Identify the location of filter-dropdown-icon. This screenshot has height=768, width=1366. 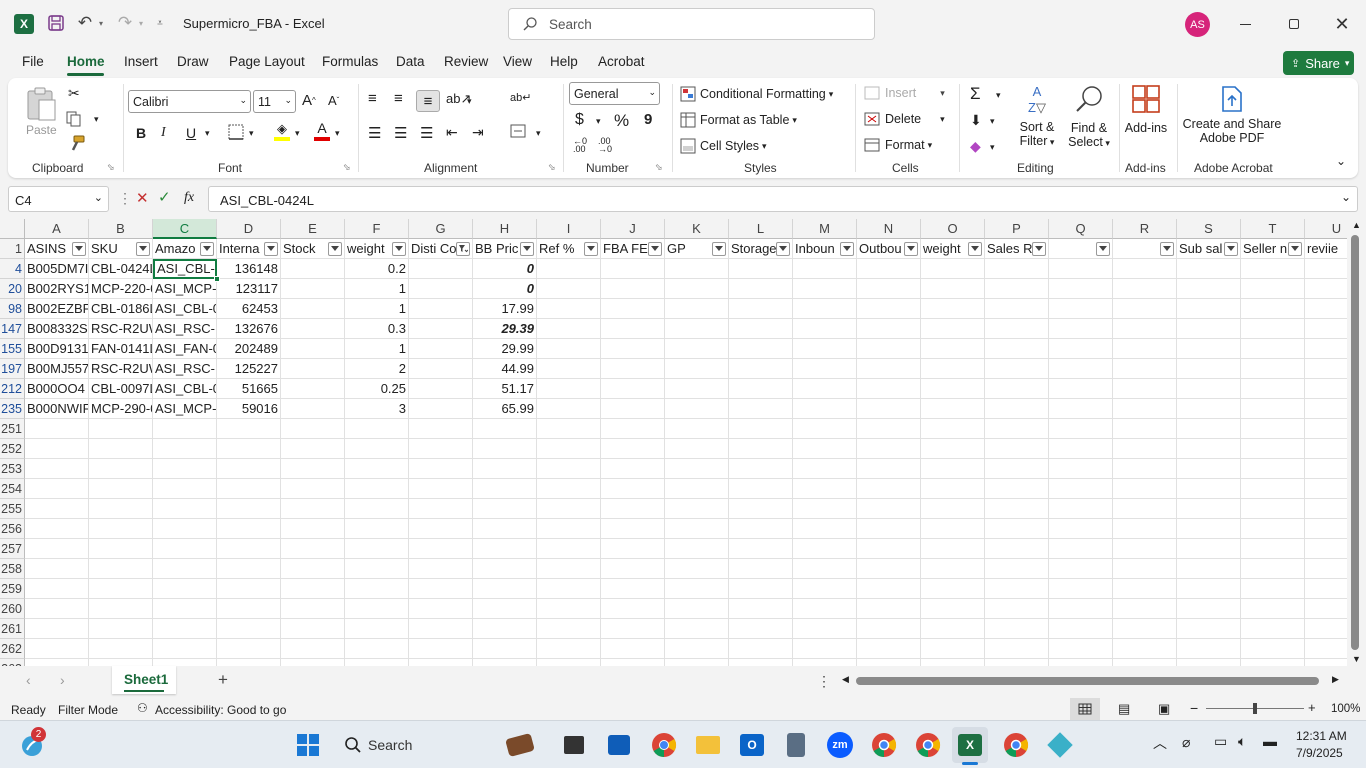
(271, 249).